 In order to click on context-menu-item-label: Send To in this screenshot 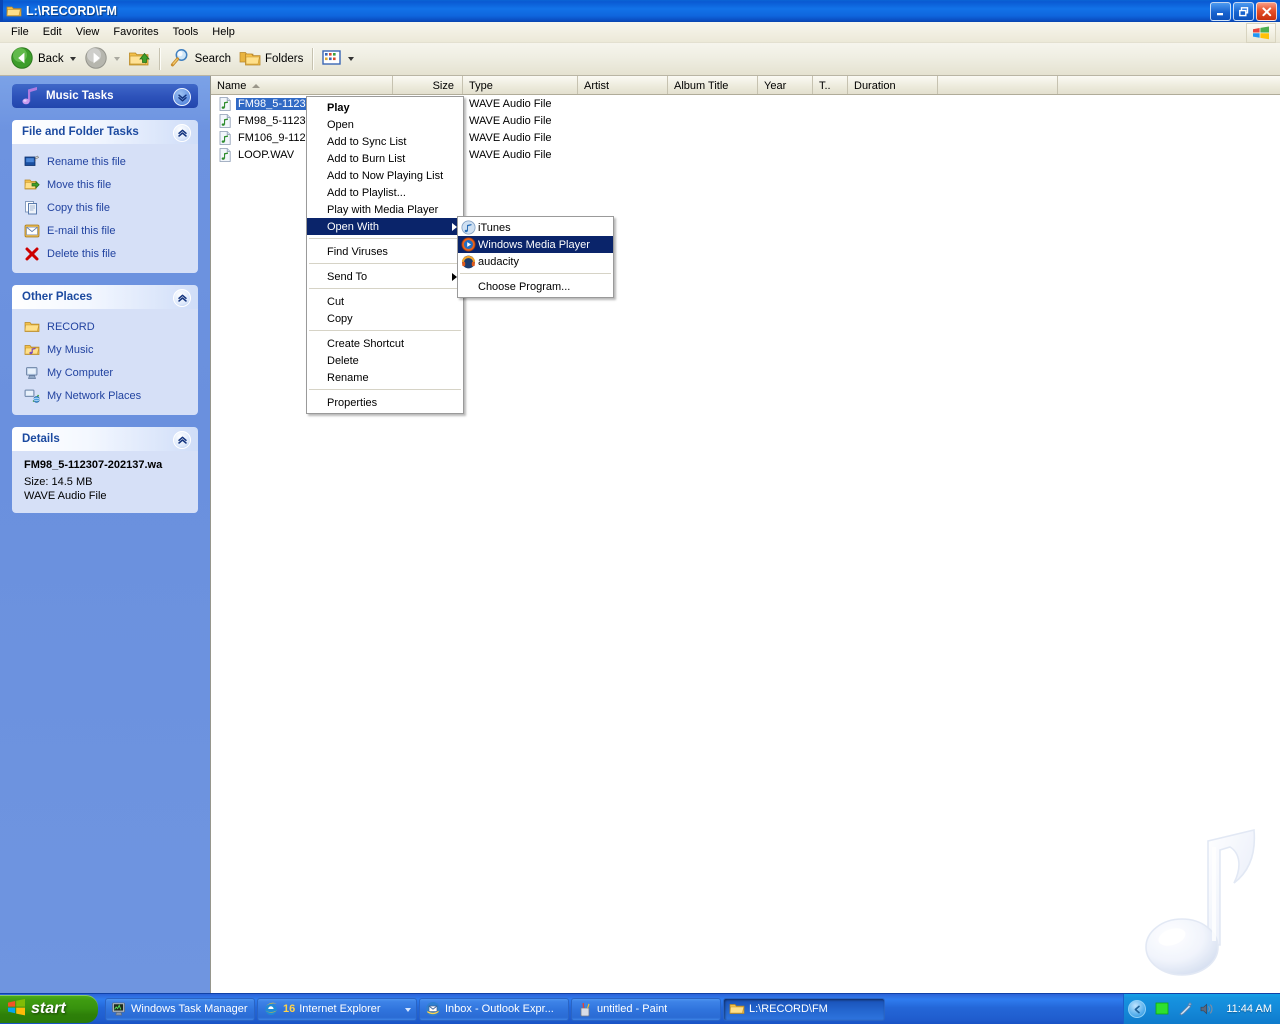, I will do `click(347, 276)`.